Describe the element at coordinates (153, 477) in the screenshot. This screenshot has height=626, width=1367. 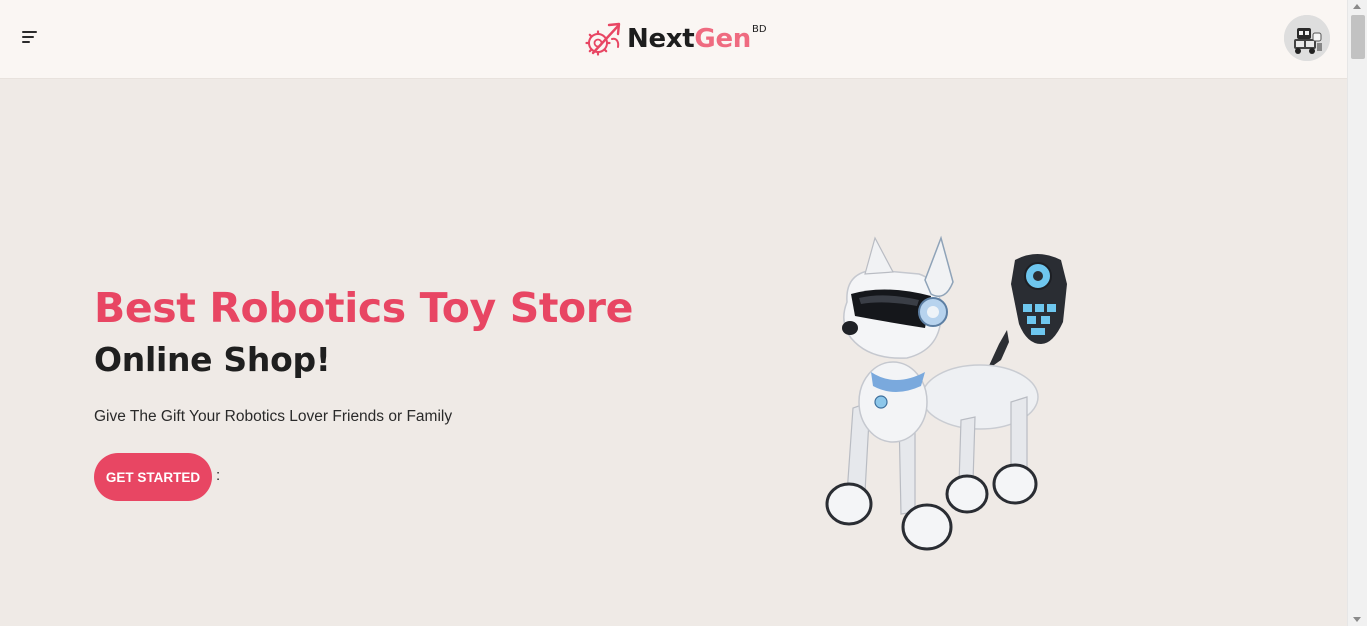
I see `get-started-button: GET STARTED` at that location.